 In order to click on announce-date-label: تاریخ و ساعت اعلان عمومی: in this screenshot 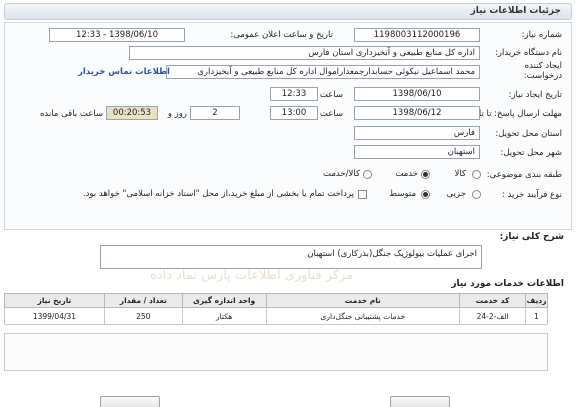, I will do `click(281, 35)`.